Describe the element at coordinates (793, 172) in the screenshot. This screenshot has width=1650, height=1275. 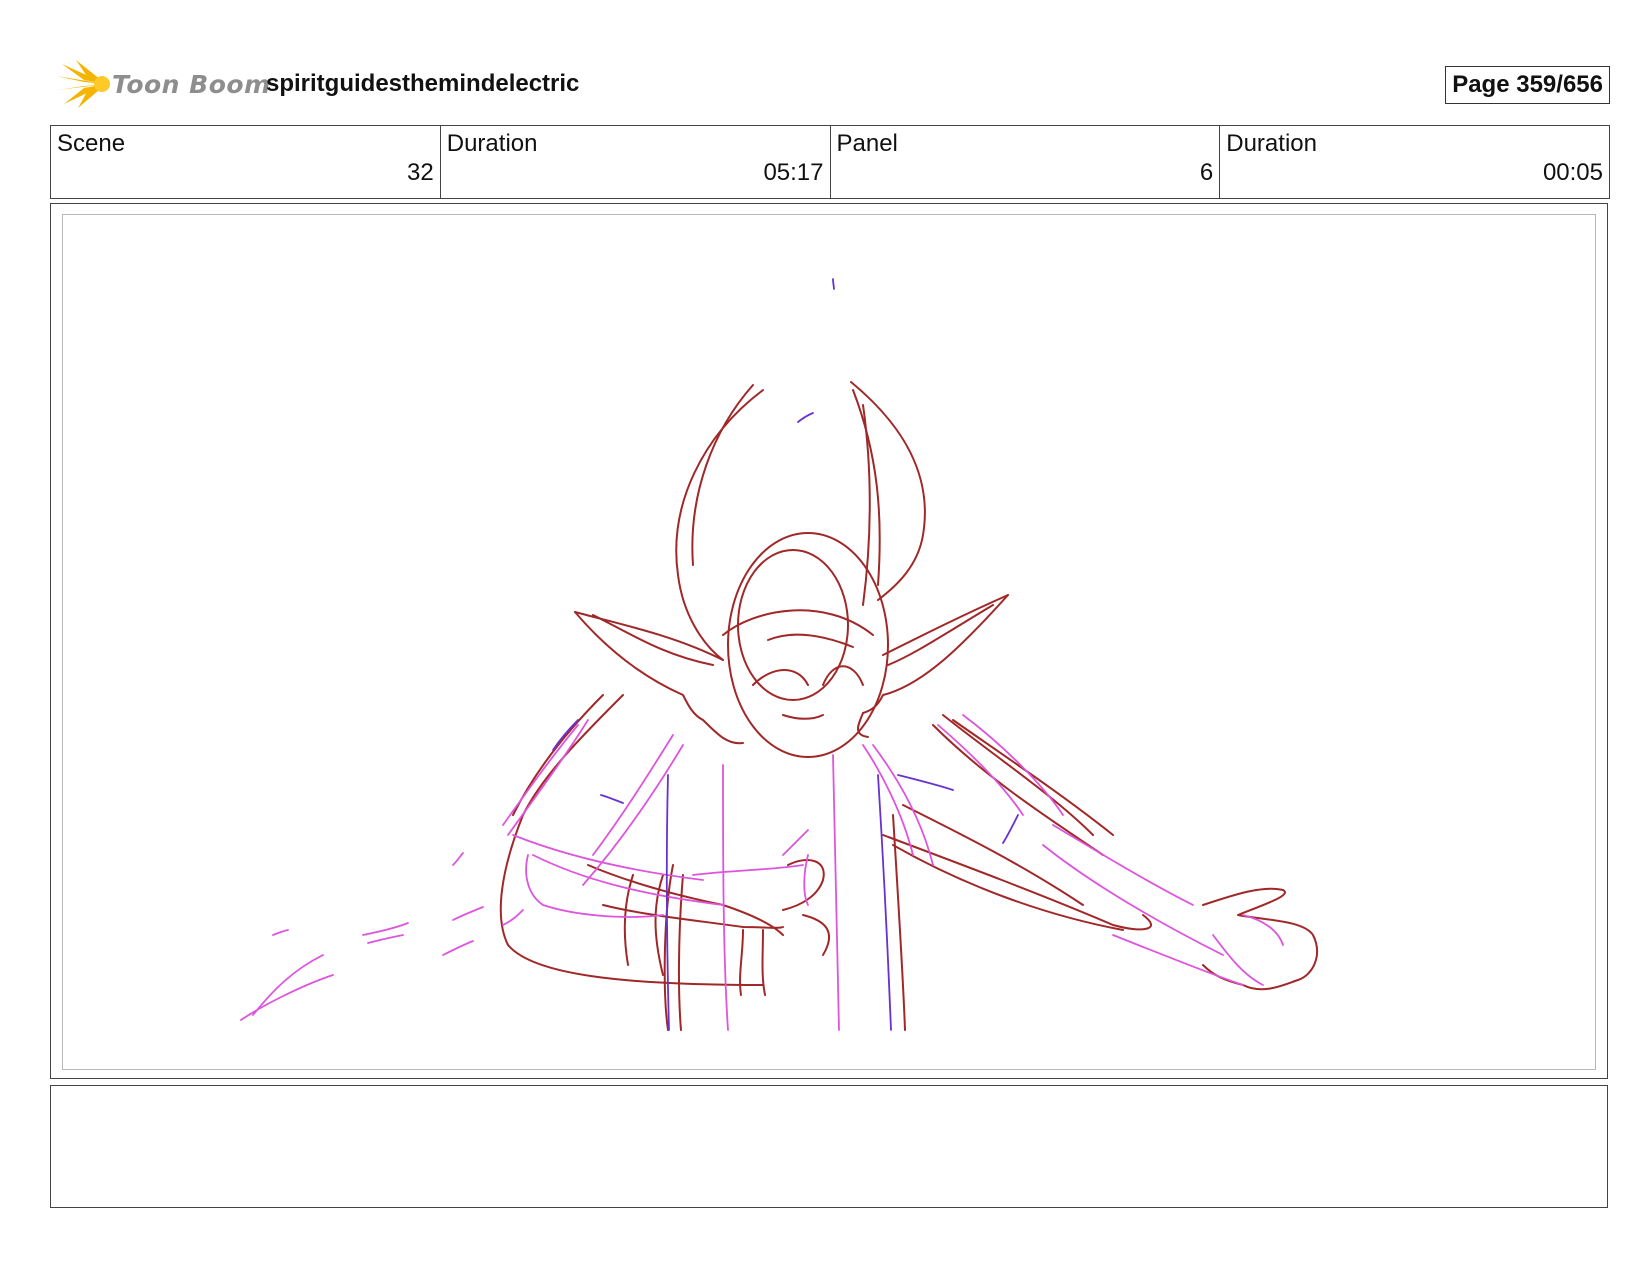
I see `scene-duration-value: 05:17` at that location.